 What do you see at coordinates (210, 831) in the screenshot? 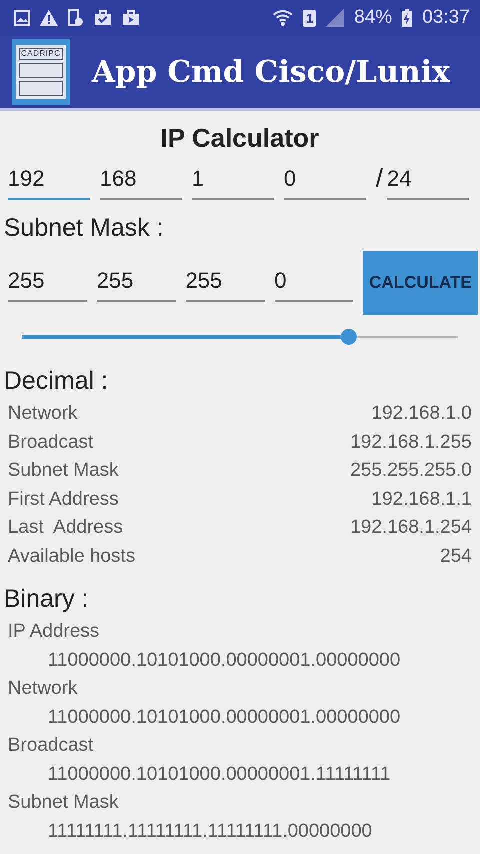
I see `binary-value: 11111111.11111111.11111111.00000000` at bounding box center [210, 831].